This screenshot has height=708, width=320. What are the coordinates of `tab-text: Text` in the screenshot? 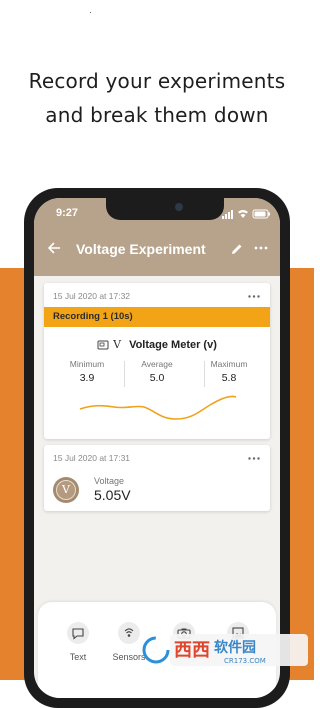 It's located at (78, 642).